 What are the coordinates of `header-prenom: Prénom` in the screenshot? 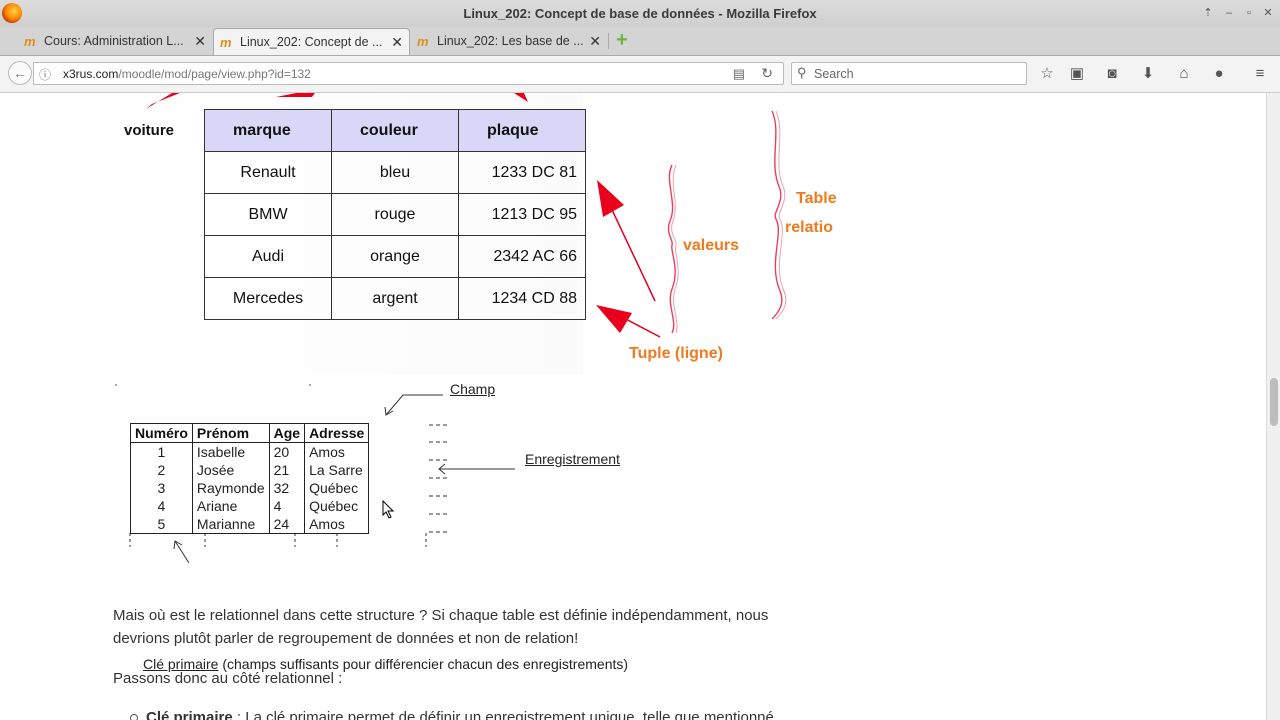 It's located at (230, 433).